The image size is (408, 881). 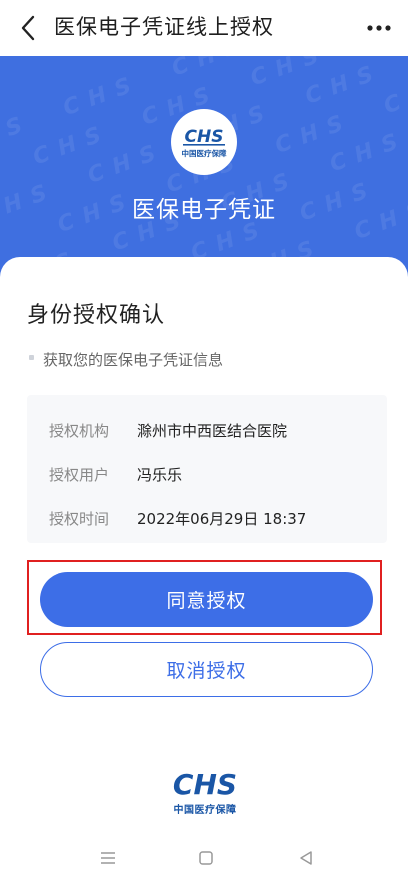 I want to click on chs-logo-icon: CHS 中国医疗保障, so click(x=204, y=142).